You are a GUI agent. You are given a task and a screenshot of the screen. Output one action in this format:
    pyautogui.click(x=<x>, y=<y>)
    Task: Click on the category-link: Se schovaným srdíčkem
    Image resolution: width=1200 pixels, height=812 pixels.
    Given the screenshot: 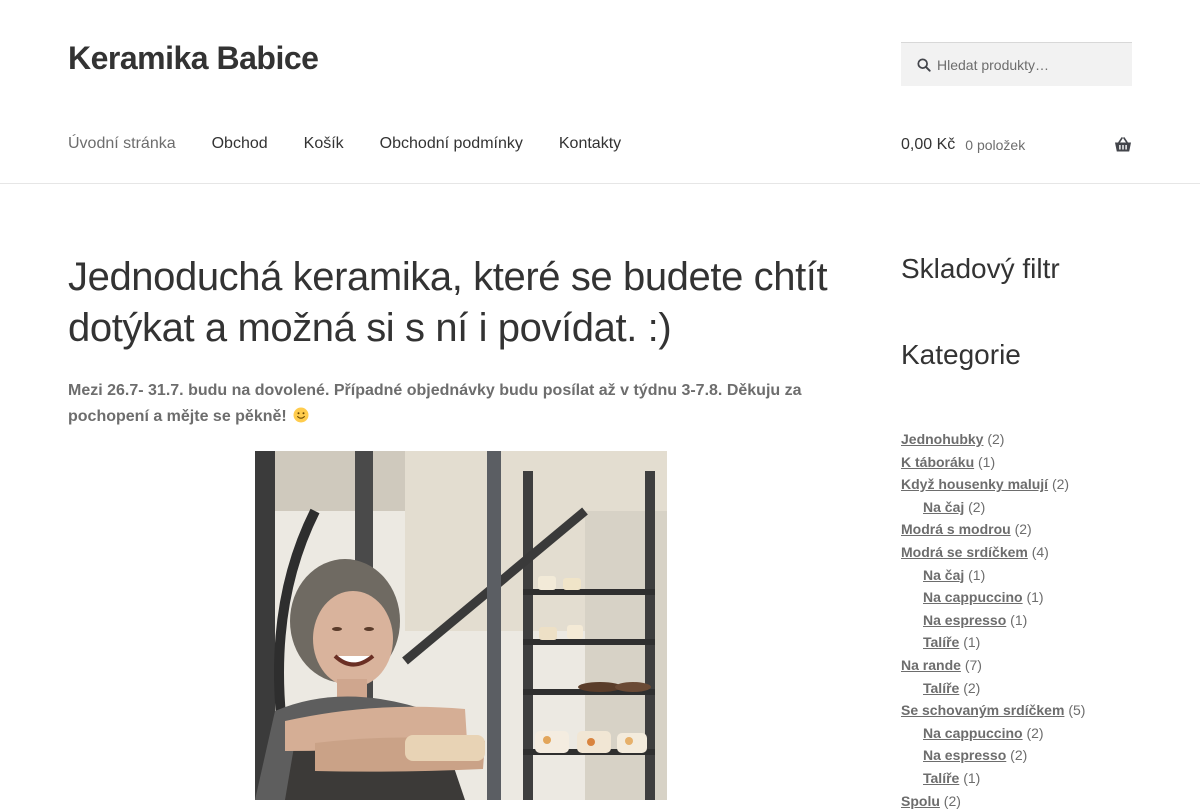 What is the action you would take?
    pyautogui.click(x=982, y=710)
    